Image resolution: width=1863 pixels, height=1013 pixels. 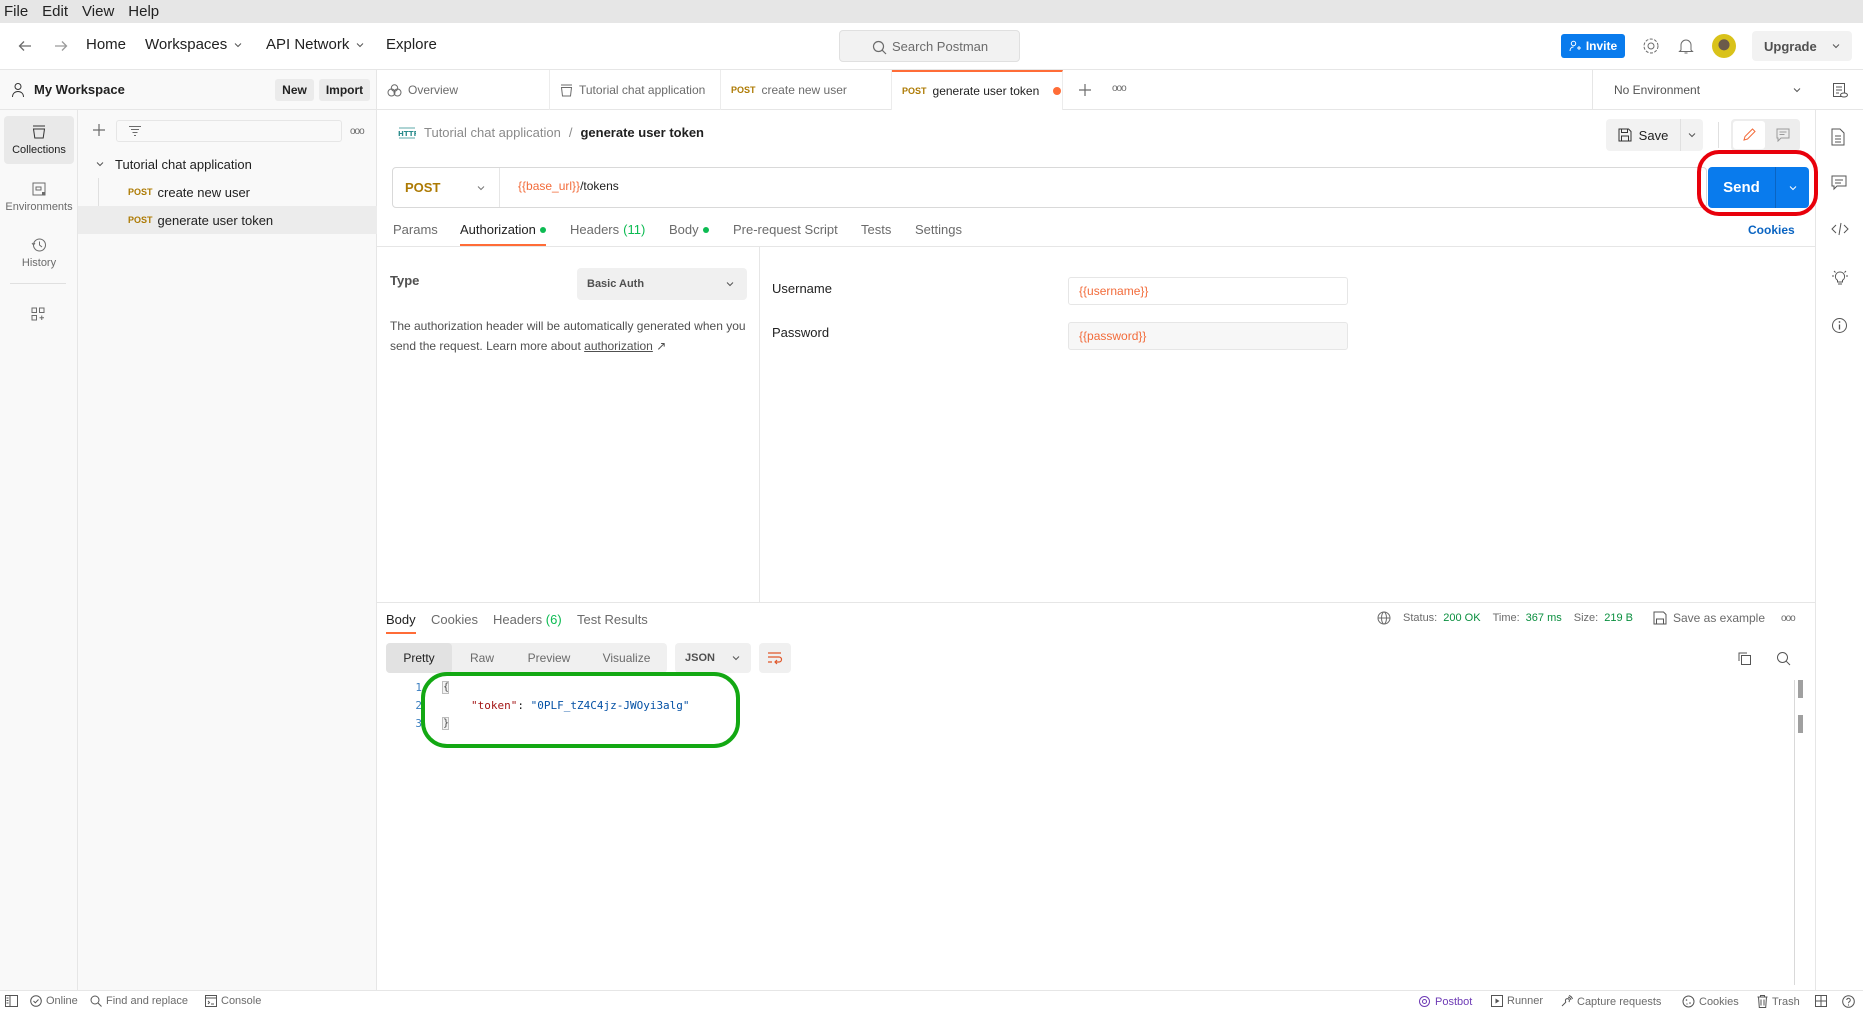 What do you see at coordinates (446, 187) in the screenshot?
I see `method-selector: POST` at bounding box center [446, 187].